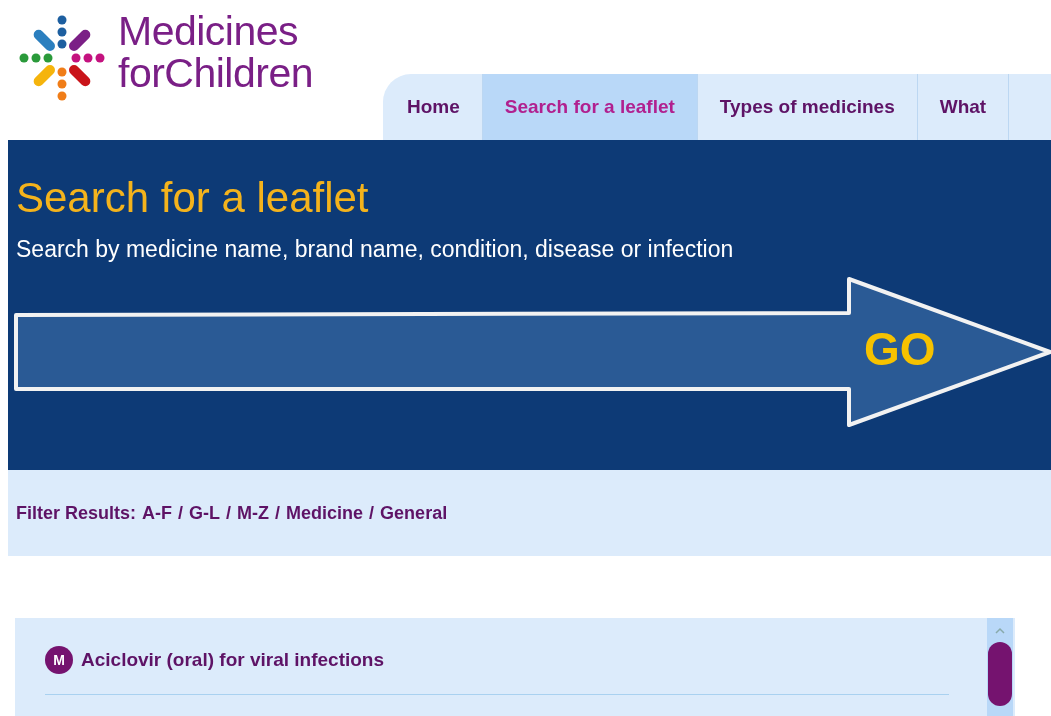 This screenshot has width=1051, height=716. Describe the element at coordinates (375, 249) in the screenshot. I see `banner-subtitle: Search by medicine name, brand name, condition, disease or infection` at that location.